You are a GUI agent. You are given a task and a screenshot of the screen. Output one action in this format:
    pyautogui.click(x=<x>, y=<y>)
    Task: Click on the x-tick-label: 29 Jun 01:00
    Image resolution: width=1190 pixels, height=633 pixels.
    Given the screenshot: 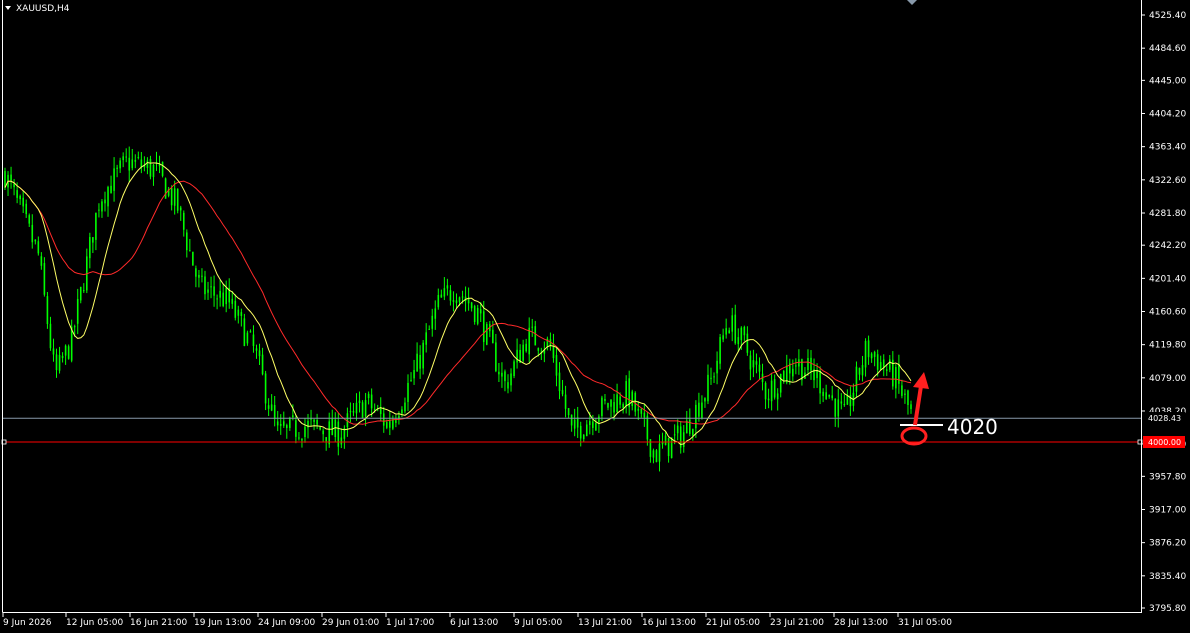 What is the action you would take?
    pyautogui.click(x=350, y=623)
    